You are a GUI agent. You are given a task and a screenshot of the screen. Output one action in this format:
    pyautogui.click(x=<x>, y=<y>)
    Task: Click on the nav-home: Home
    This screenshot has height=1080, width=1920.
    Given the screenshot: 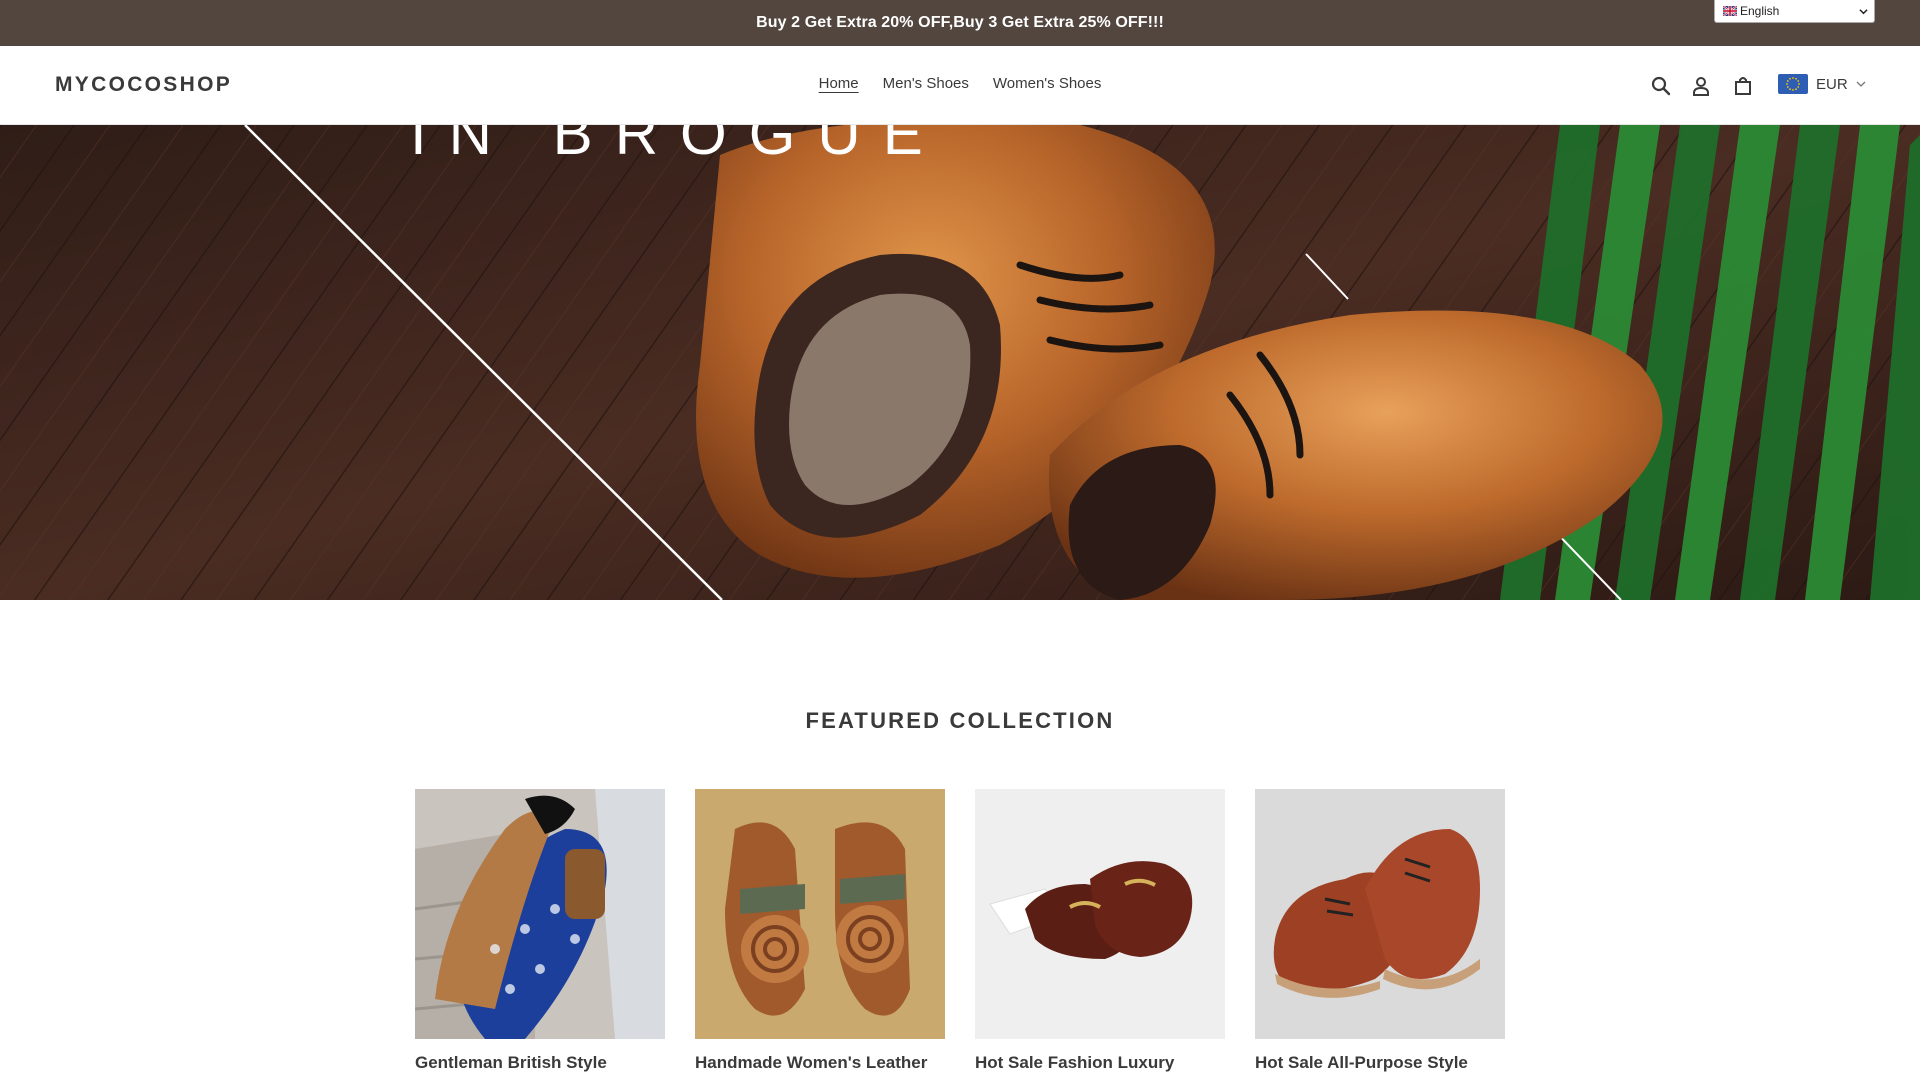 What is the action you would take?
    pyautogui.click(x=839, y=83)
    